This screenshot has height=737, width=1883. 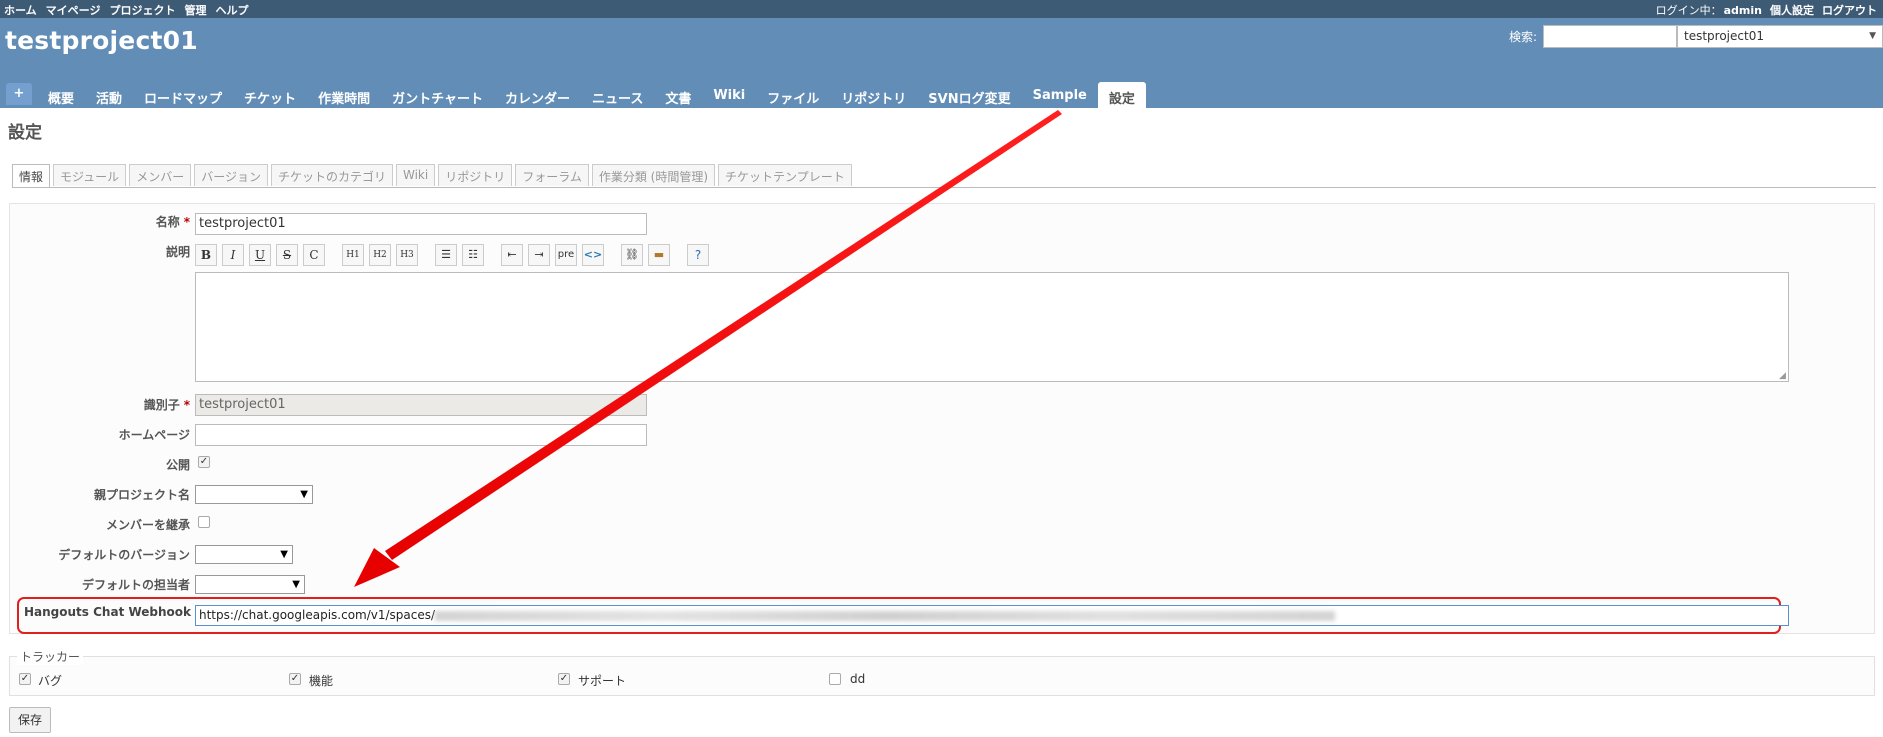 What do you see at coordinates (109, 95) in the screenshot?
I see `menu-activity: 活動` at bounding box center [109, 95].